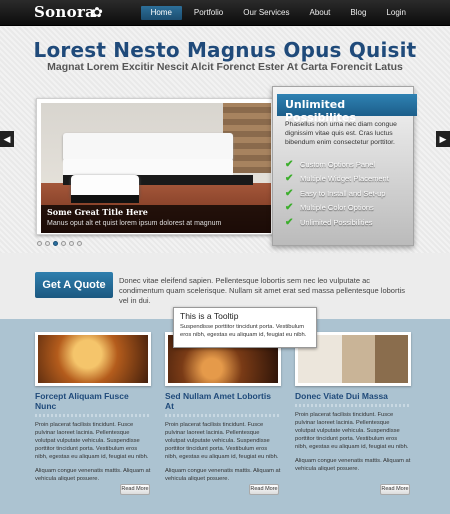 This screenshot has height=514, width=450. What do you see at coordinates (97, 212) in the screenshot?
I see `caption-title: Some Great Title Here` at bounding box center [97, 212].